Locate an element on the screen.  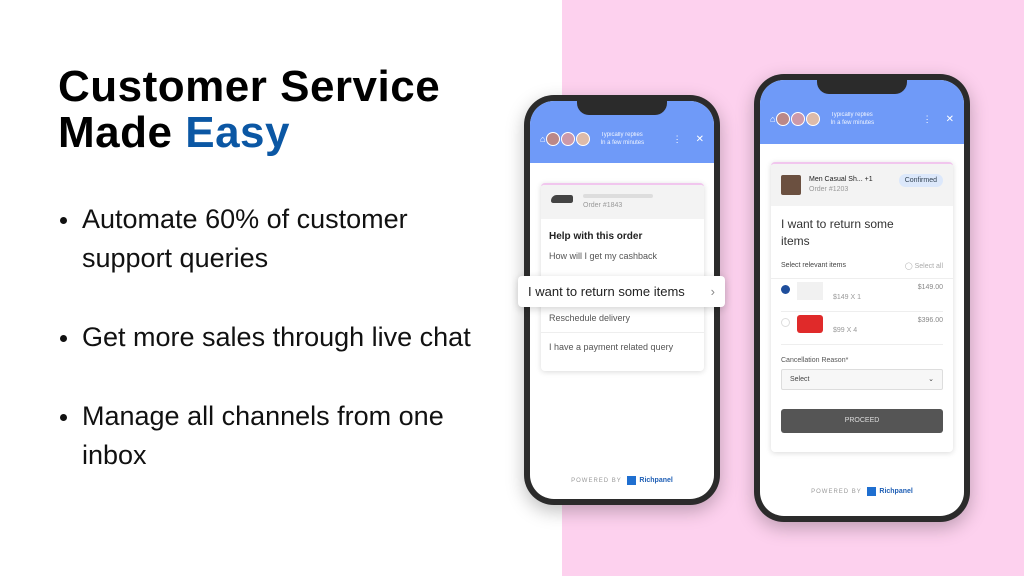
reason-select: Select ⌄ is located at coordinates (862, 379).